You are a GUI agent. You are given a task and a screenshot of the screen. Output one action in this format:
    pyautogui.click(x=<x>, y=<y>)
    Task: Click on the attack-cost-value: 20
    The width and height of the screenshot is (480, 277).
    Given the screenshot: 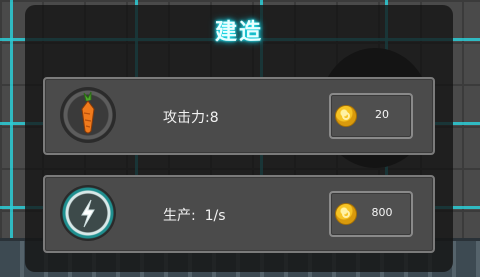 What is the action you would take?
    pyautogui.click(x=382, y=114)
    